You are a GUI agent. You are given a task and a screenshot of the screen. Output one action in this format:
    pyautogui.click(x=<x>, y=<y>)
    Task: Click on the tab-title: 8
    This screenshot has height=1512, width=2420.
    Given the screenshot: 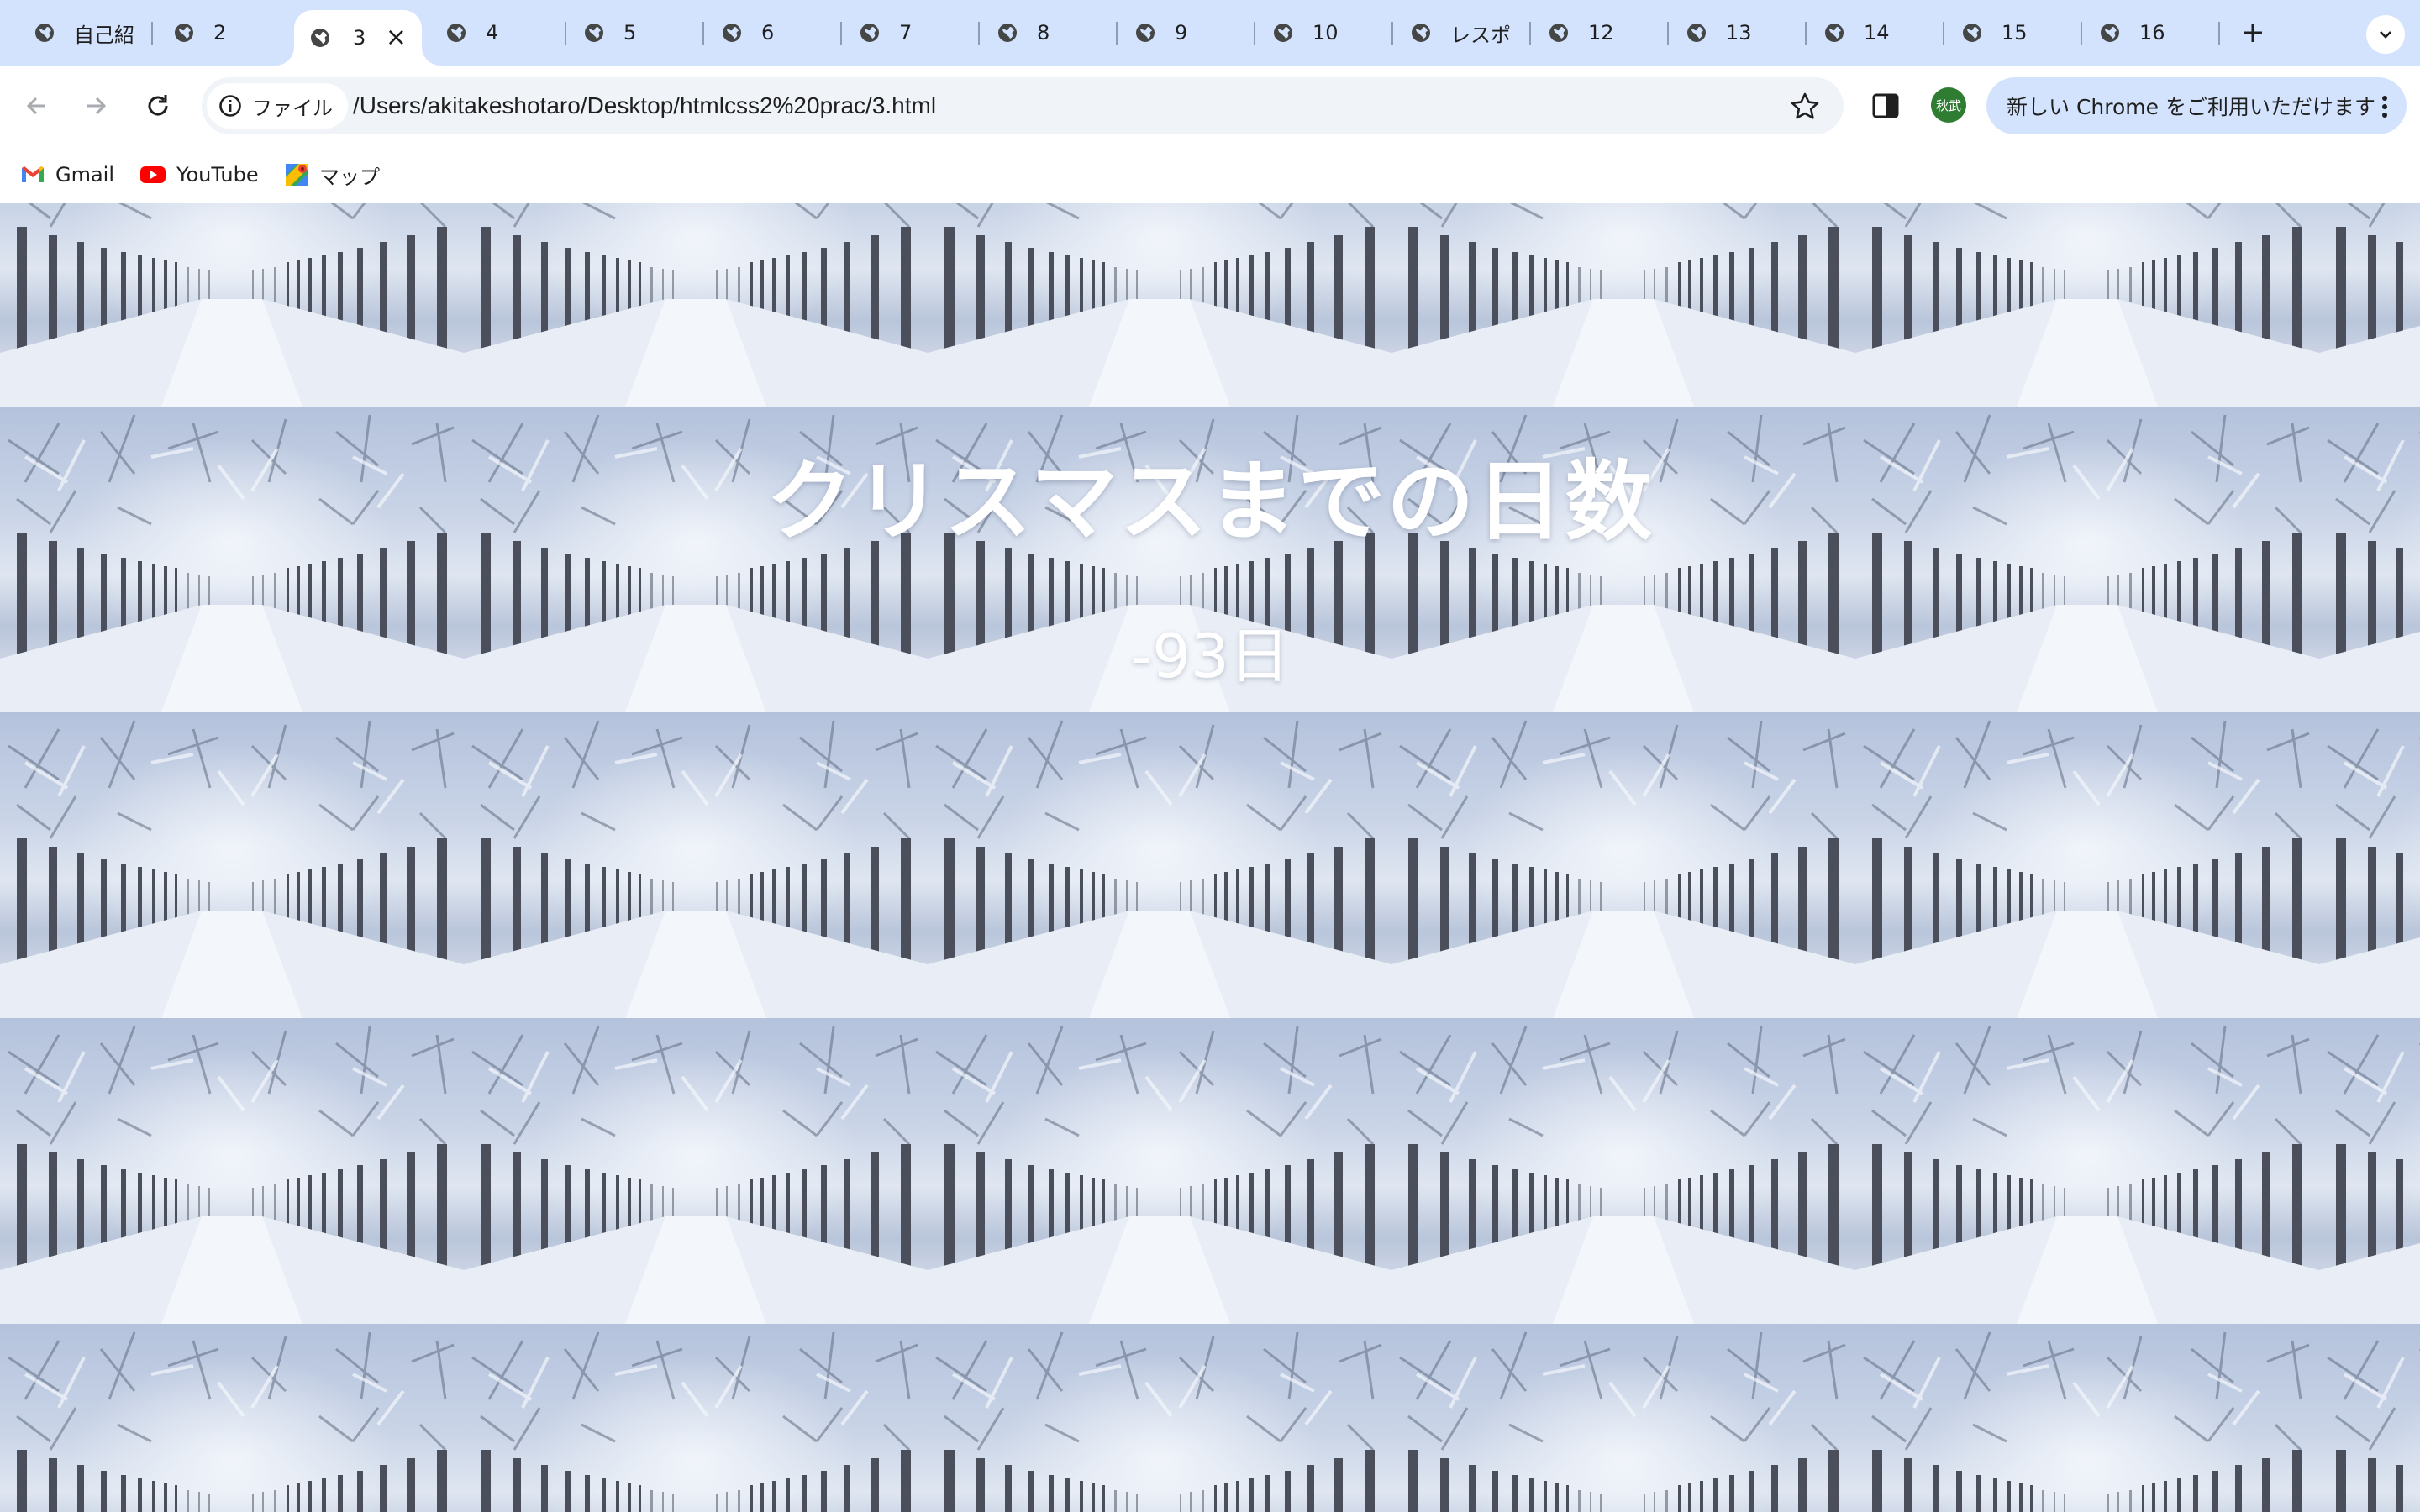 What is the action you would take?
    pyautogui.click(x=1043, y=33)
    